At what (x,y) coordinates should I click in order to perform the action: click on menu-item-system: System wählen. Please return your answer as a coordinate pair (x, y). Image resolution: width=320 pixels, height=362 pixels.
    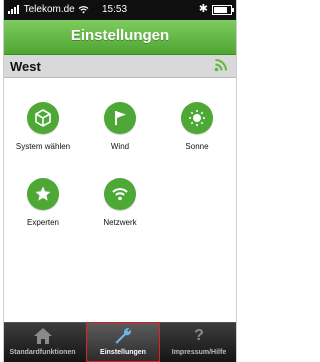
    Looking at the image, I should click on (43, 126).